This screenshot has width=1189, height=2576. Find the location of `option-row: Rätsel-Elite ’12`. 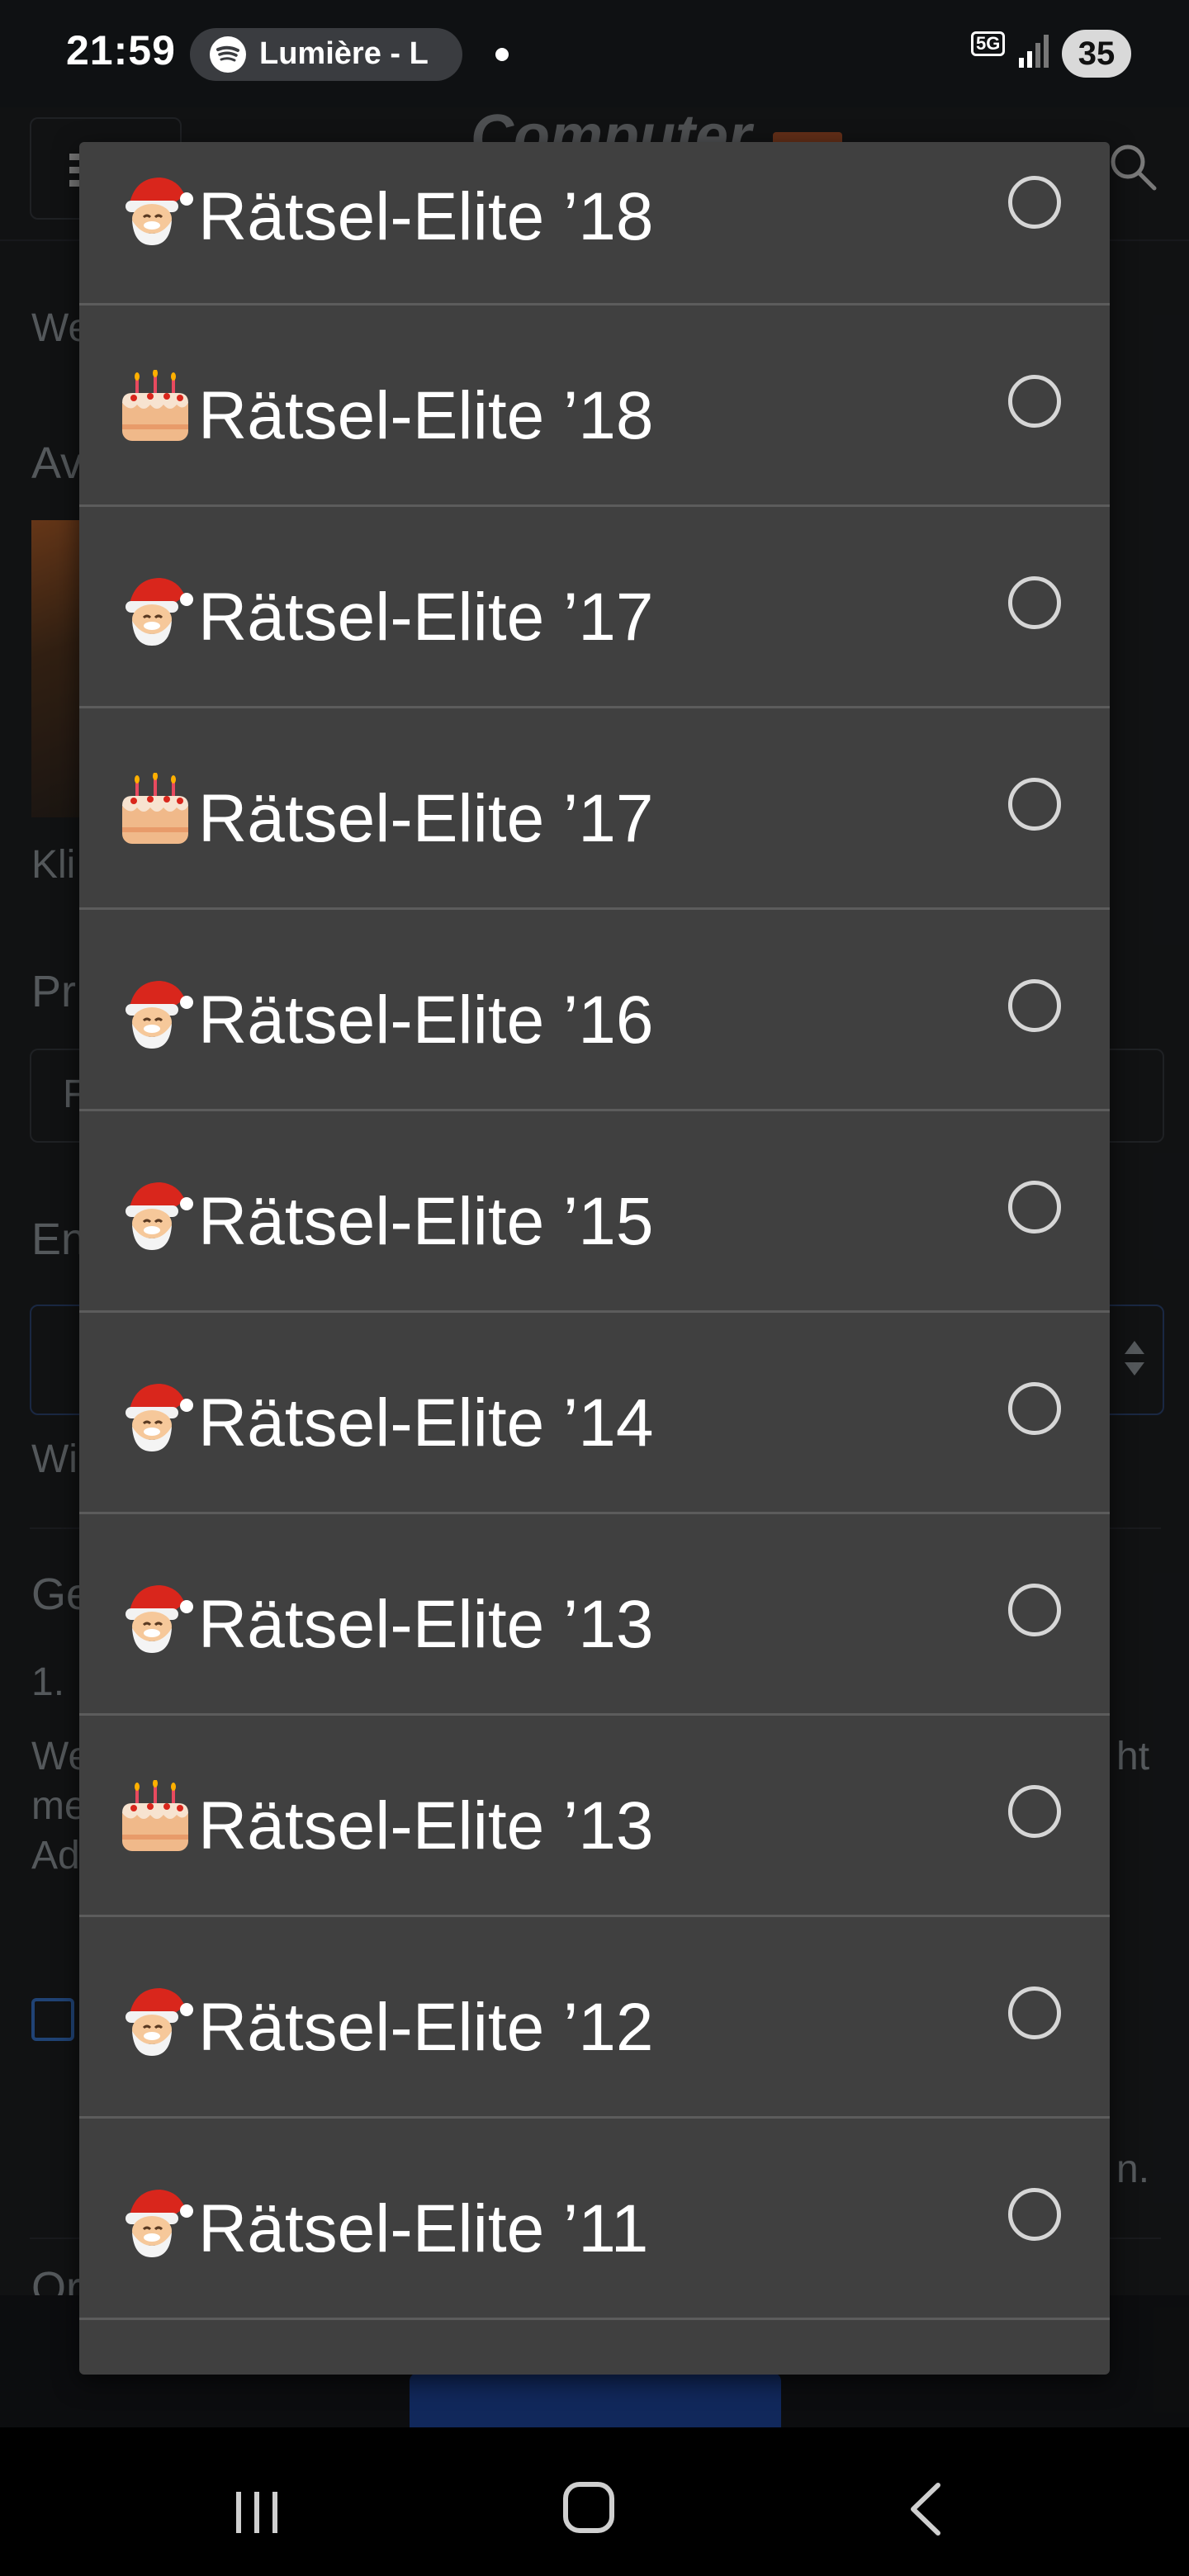

option-row: Rätsel-Elite ’12 is located at coordinates (594, 2018).